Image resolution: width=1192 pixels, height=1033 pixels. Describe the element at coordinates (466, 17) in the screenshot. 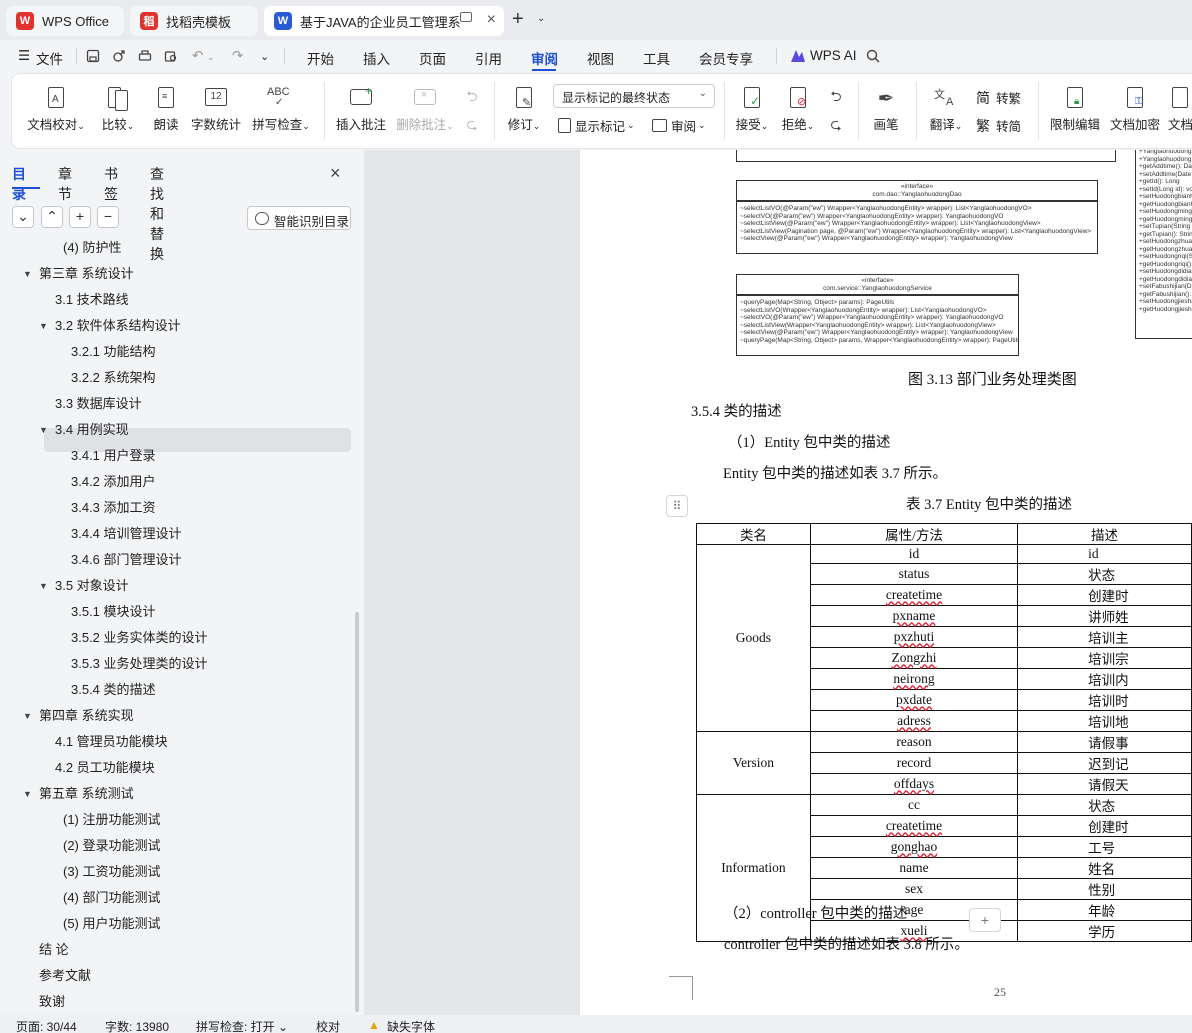

I see `monitor-icon` at that location.